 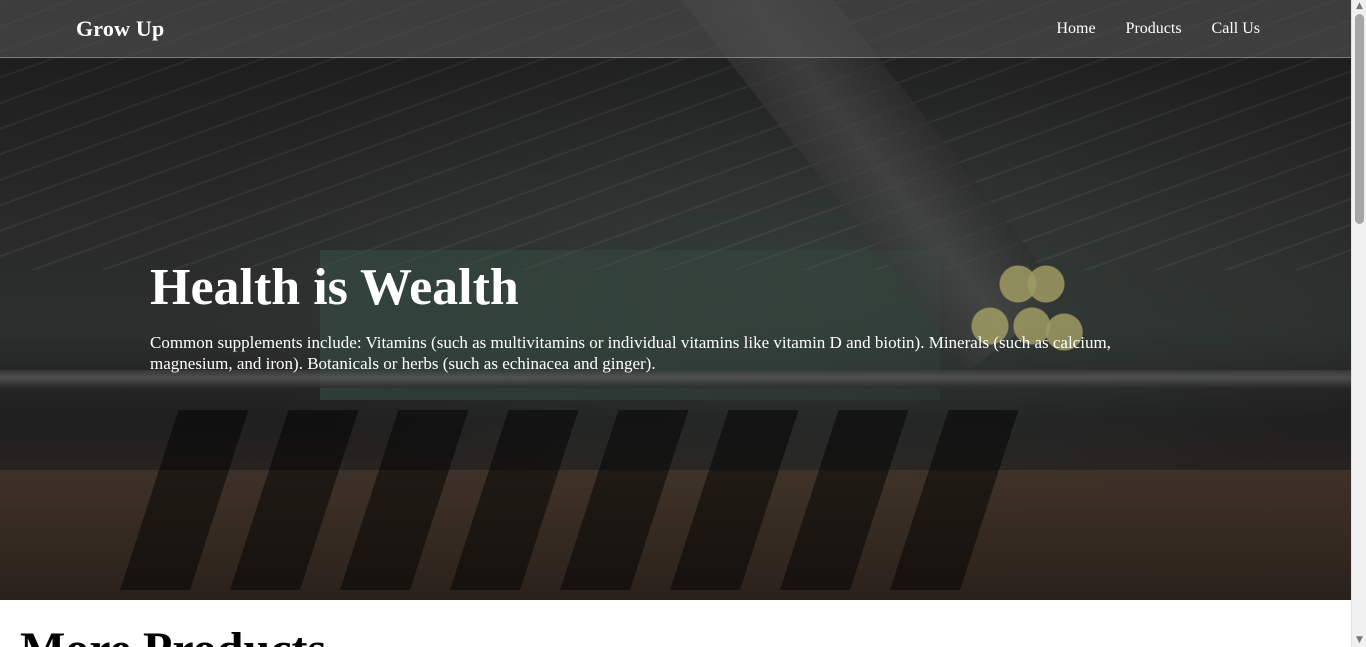 What do you see at coordinates (1359, 119) in the screenshot?
I see `scrollbar-thumb` at bounding box center [1359, 119].